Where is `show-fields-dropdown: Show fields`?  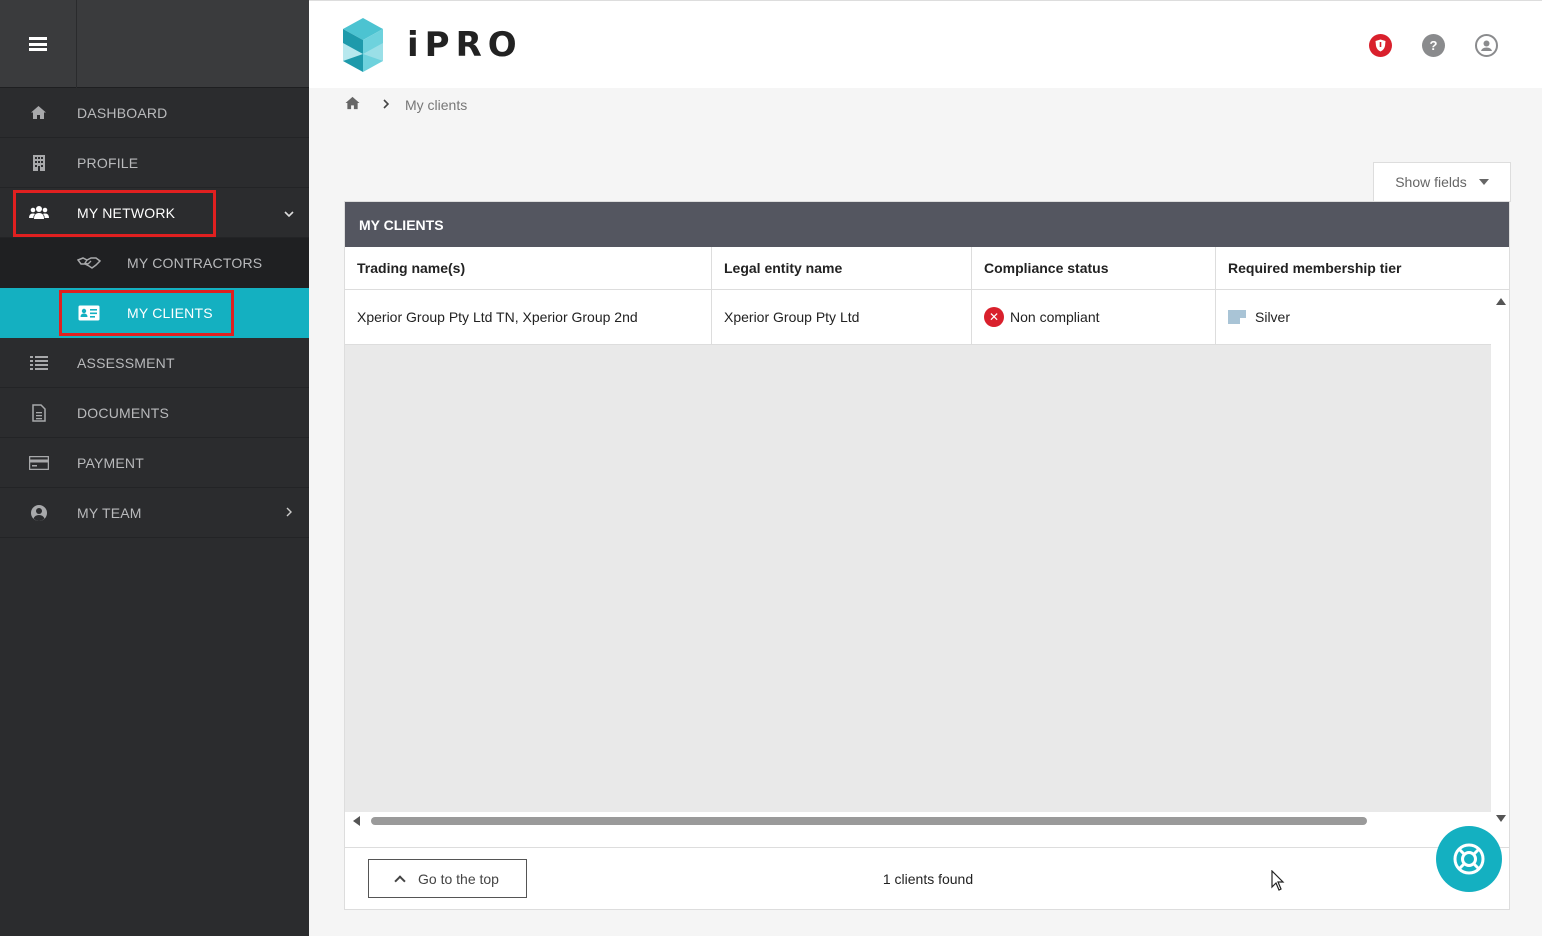 show-fields-dropdown: Show fields is located at coordinates (1442, 182).